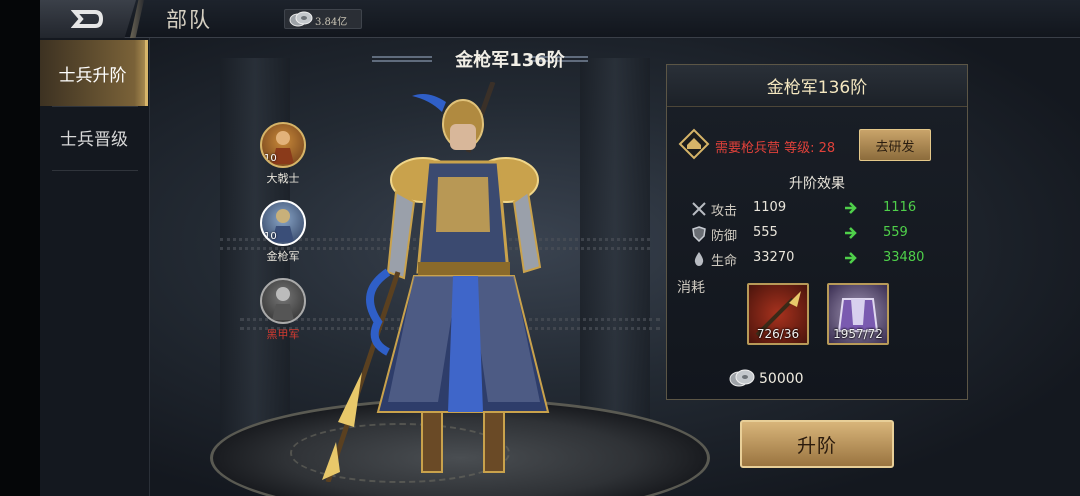 This screenshot has width=1080, height=496. What do you see at coordinates (895, 232) in the screenshot?
I see `stat-next: 559` at bounding box center [895, 232].